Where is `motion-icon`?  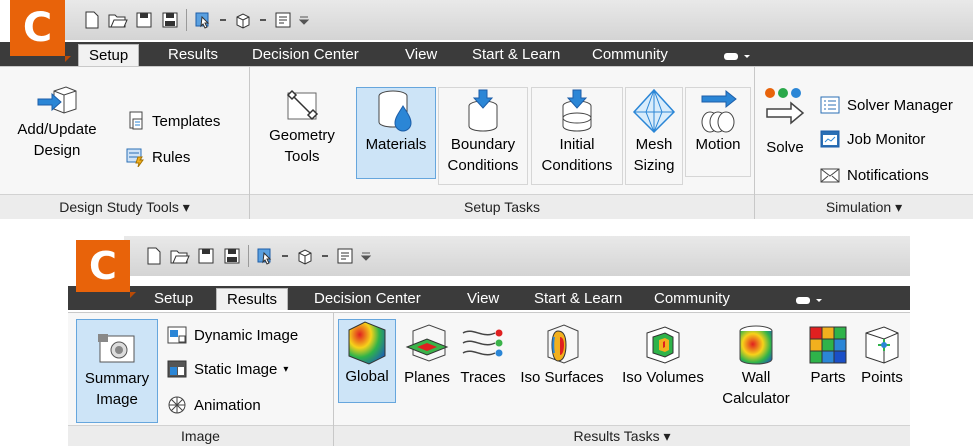
motion-icon is located at coordinates (719, 111).